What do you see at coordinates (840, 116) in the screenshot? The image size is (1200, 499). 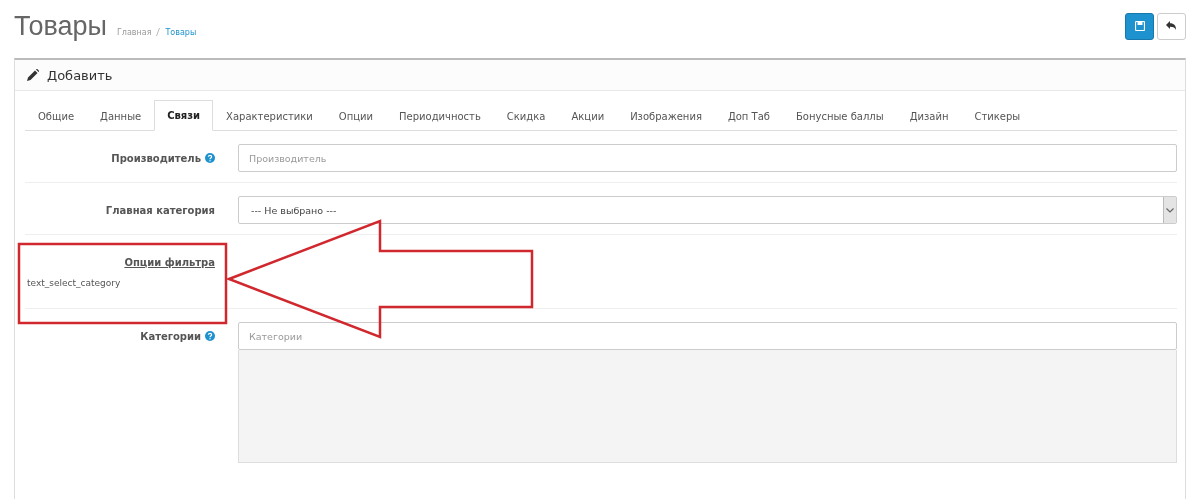 I see `tab: Бонусные баллы` at bounding box center [840, 116].